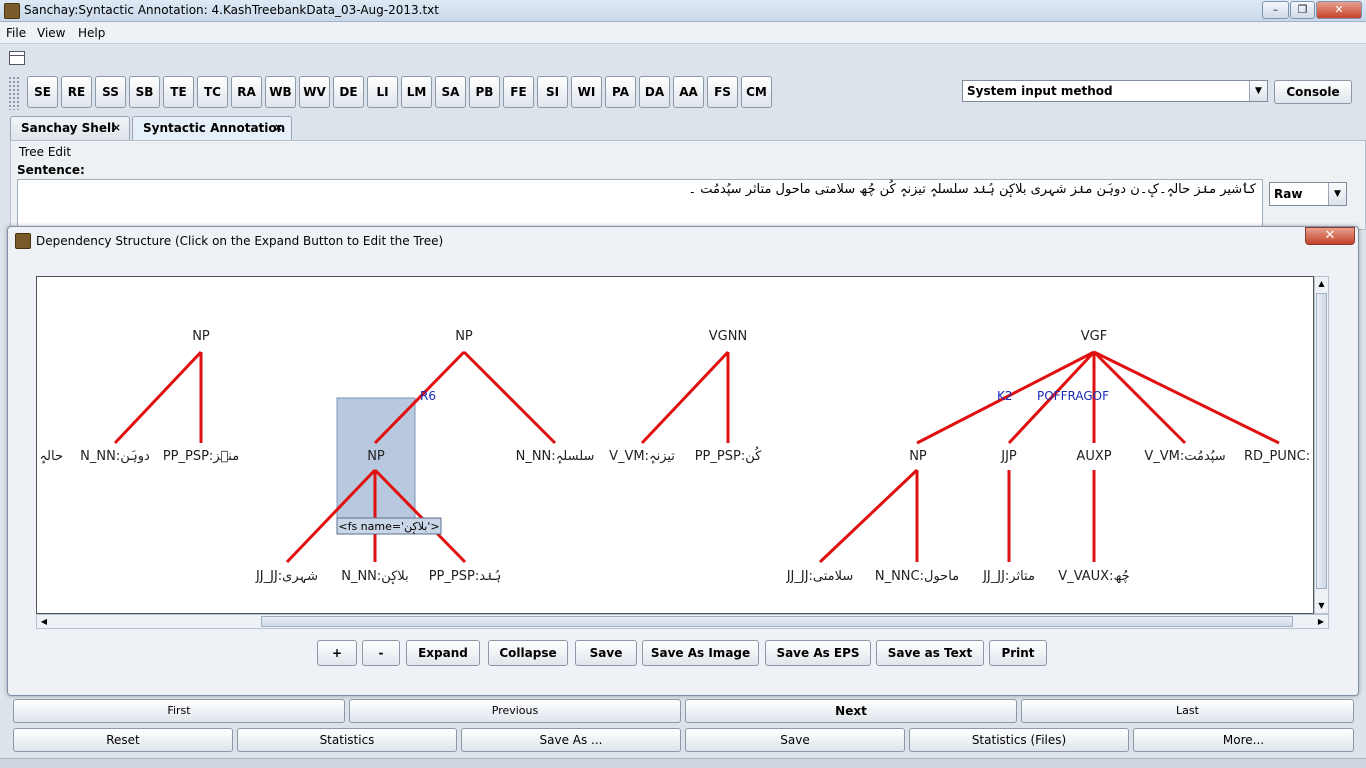 This screenshot has height=768, width=1366. What do you see at coordinates (515, 711) in the screenshot?
I see `previous-button: Previous` at bounding box center [515, 711].